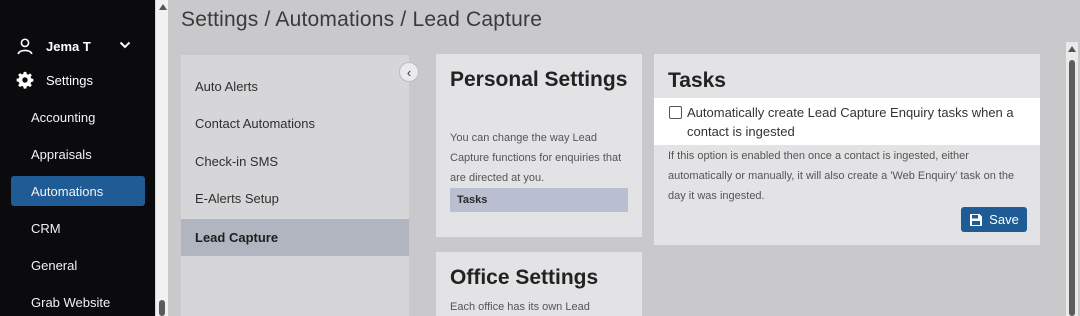 The height and width of the screenshot is (316, 1080). I want to click on sidebar-item-accounting: Accounting, so click(78, 117).